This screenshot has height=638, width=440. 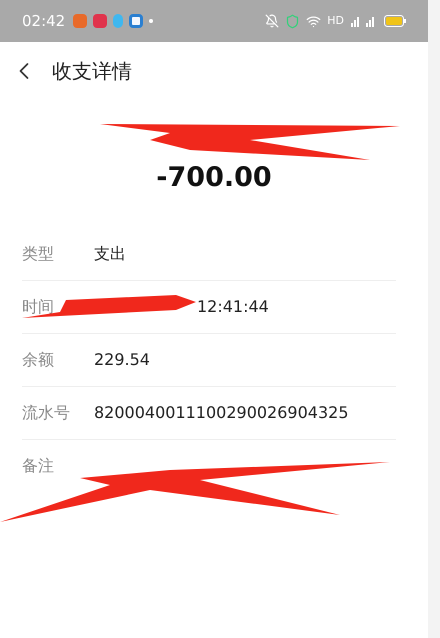 What do you see at coordinates (122, 360) in the screenshot?
I see `field-value: 229.54` at bounding box center [122, 360].